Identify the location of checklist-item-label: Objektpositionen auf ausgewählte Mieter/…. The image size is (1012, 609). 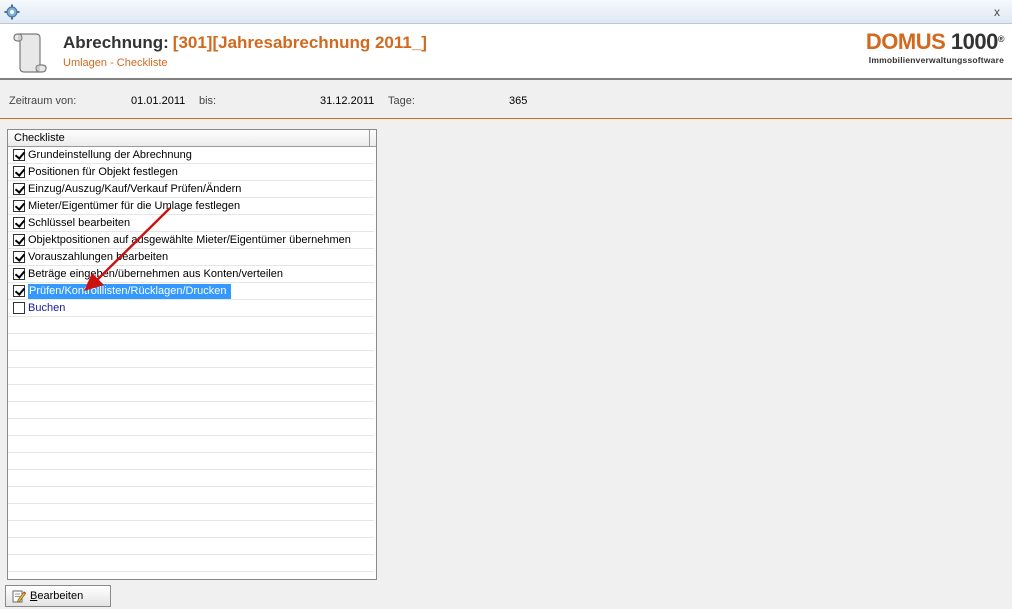
(189, 240).